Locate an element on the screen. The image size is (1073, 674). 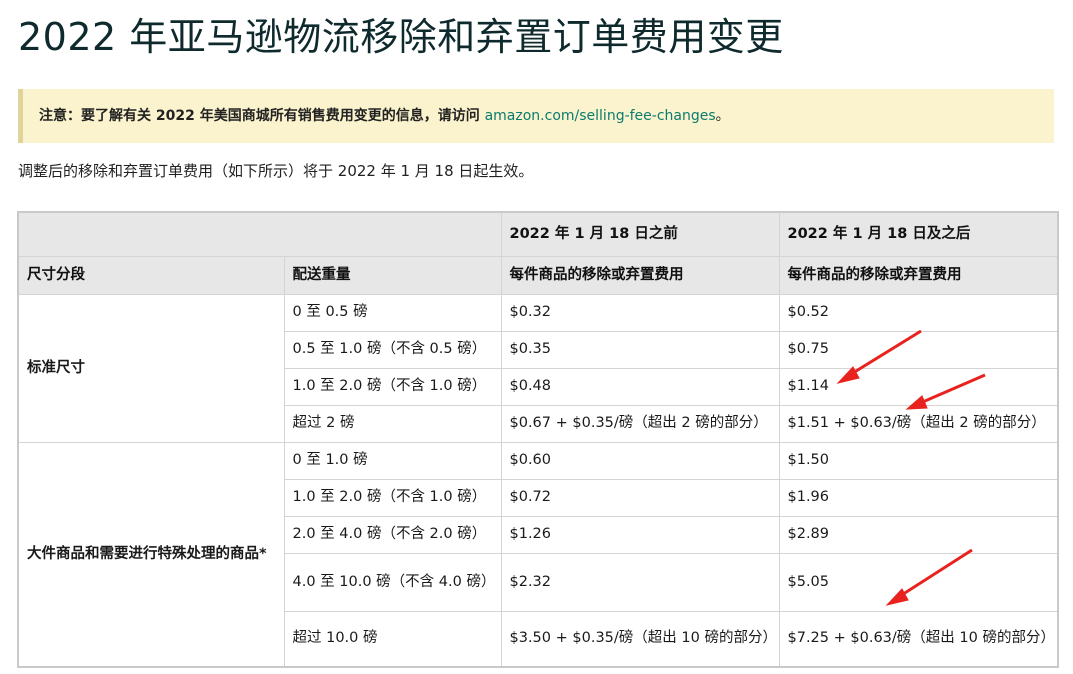
fee-before-cell: $0.60 is located at coordinates (640, 460).